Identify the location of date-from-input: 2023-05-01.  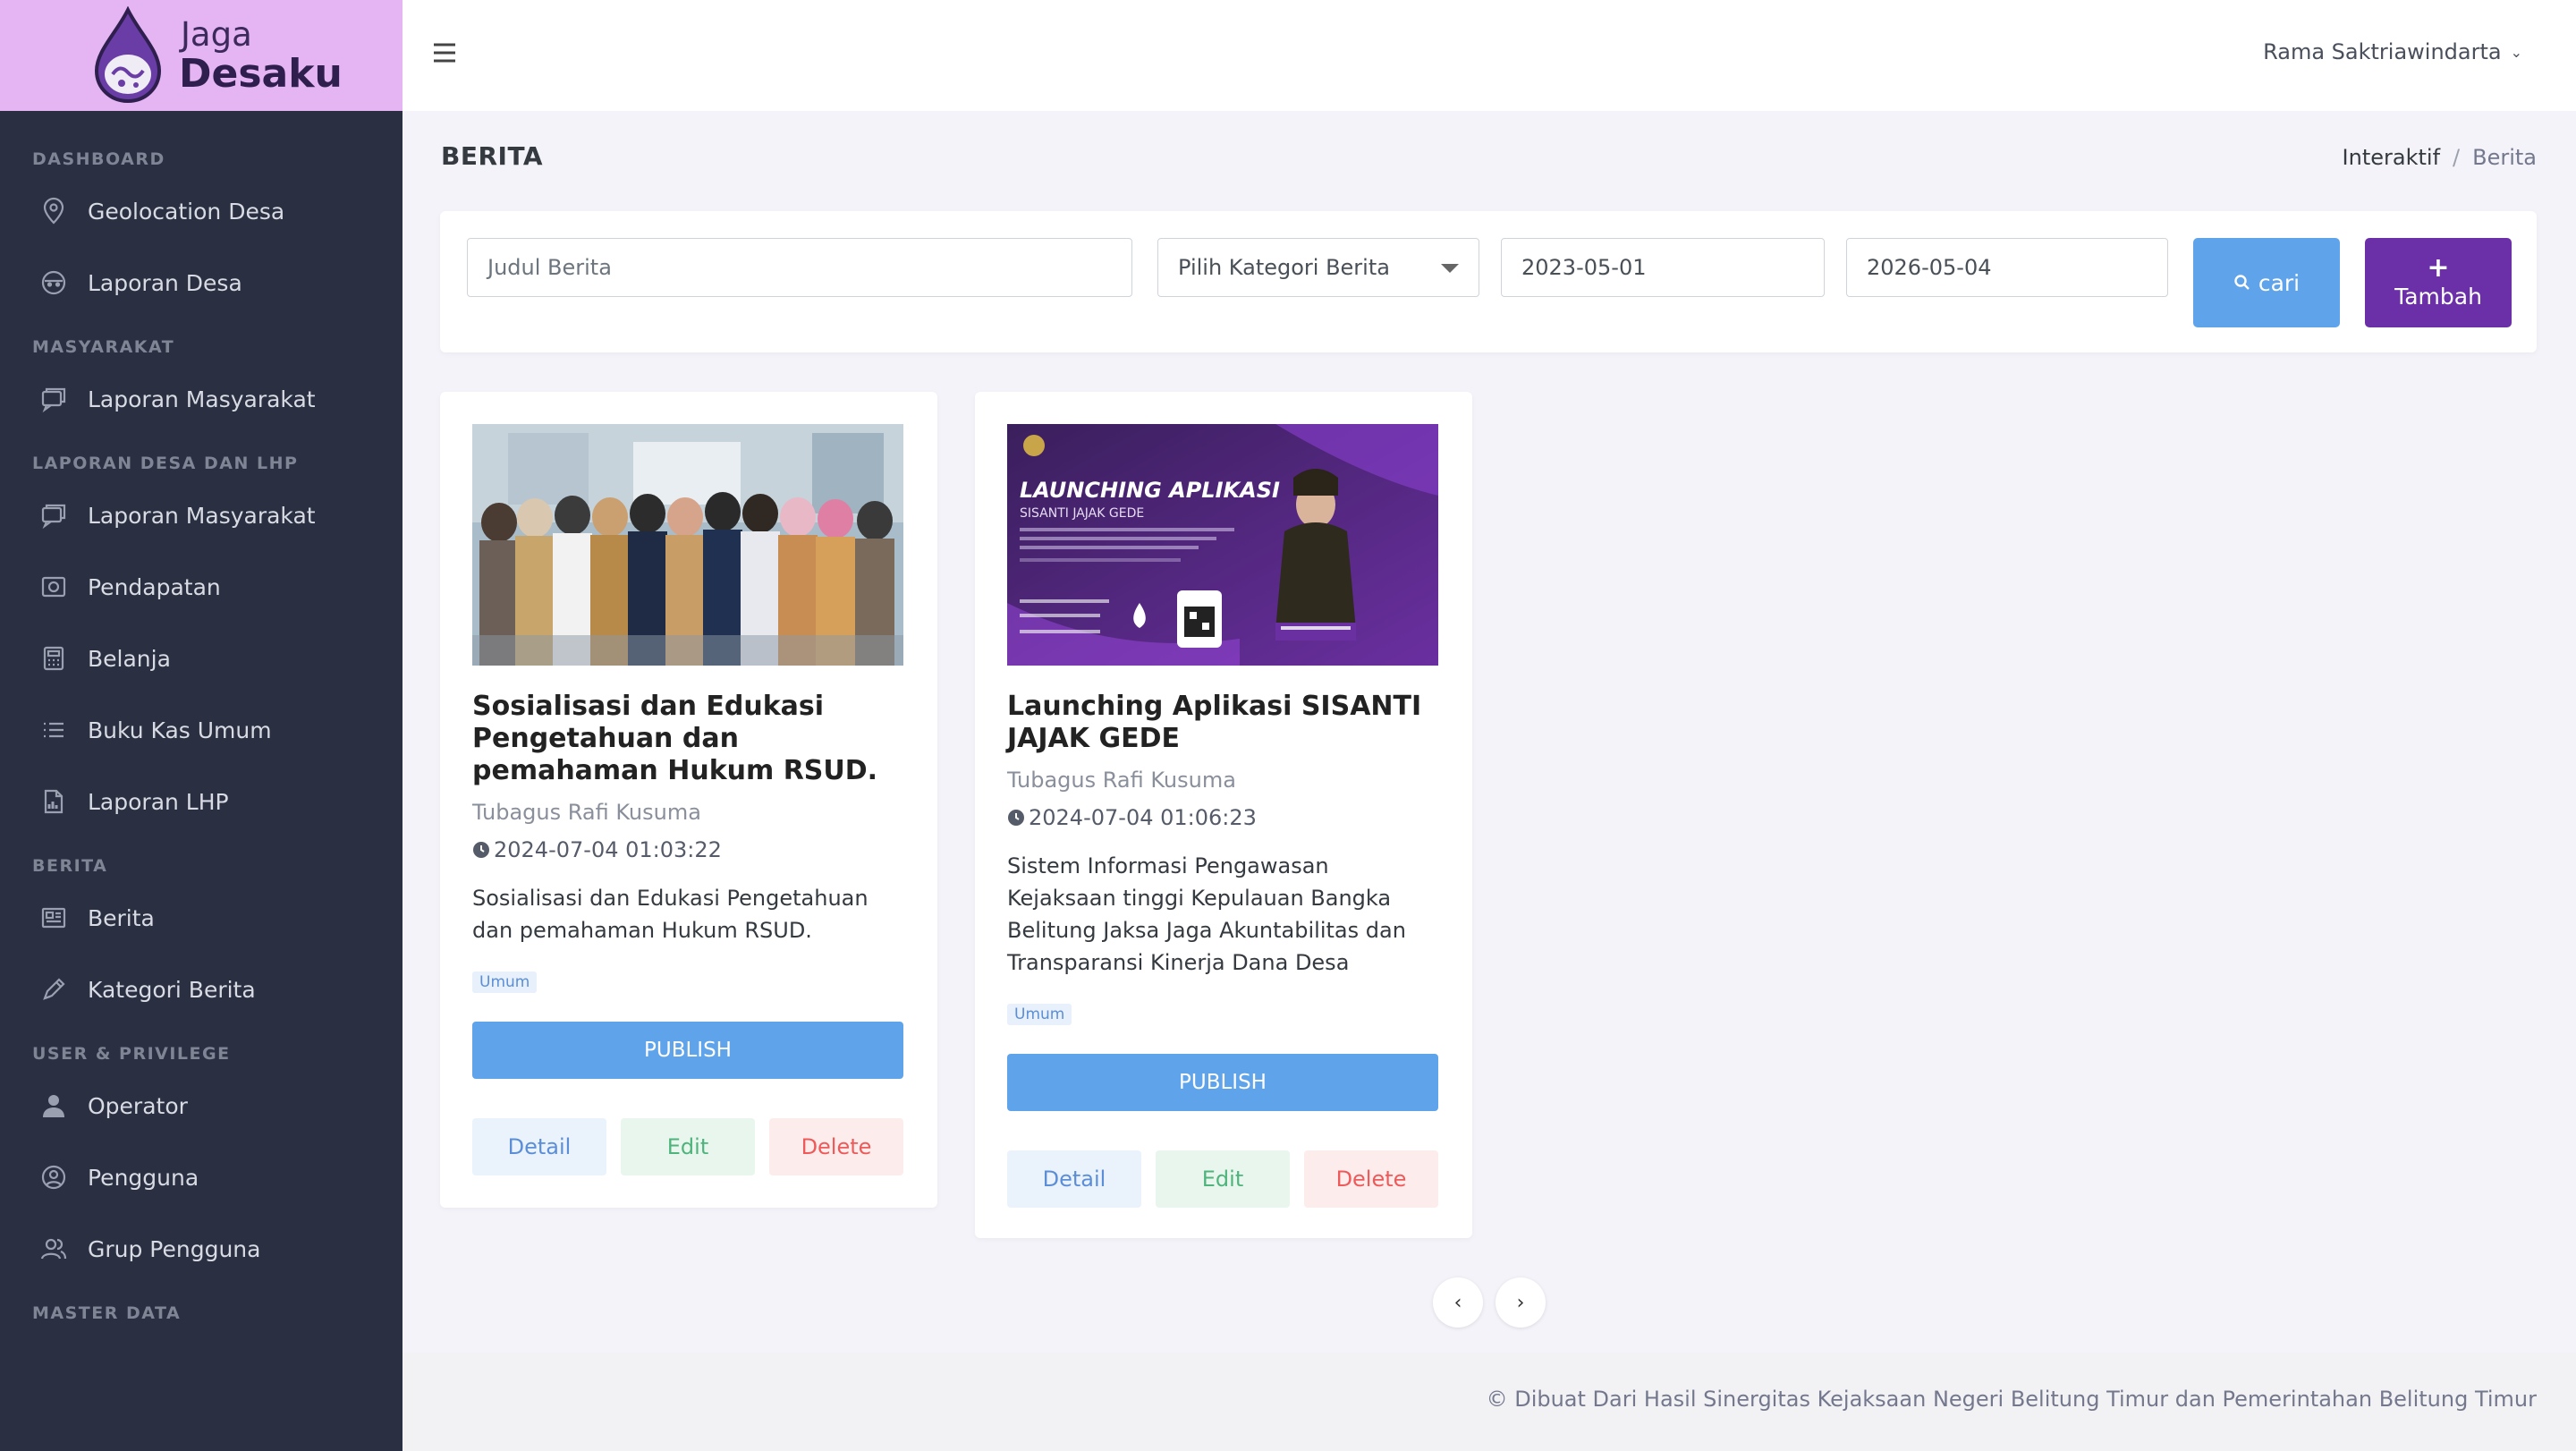
(1663, 267).